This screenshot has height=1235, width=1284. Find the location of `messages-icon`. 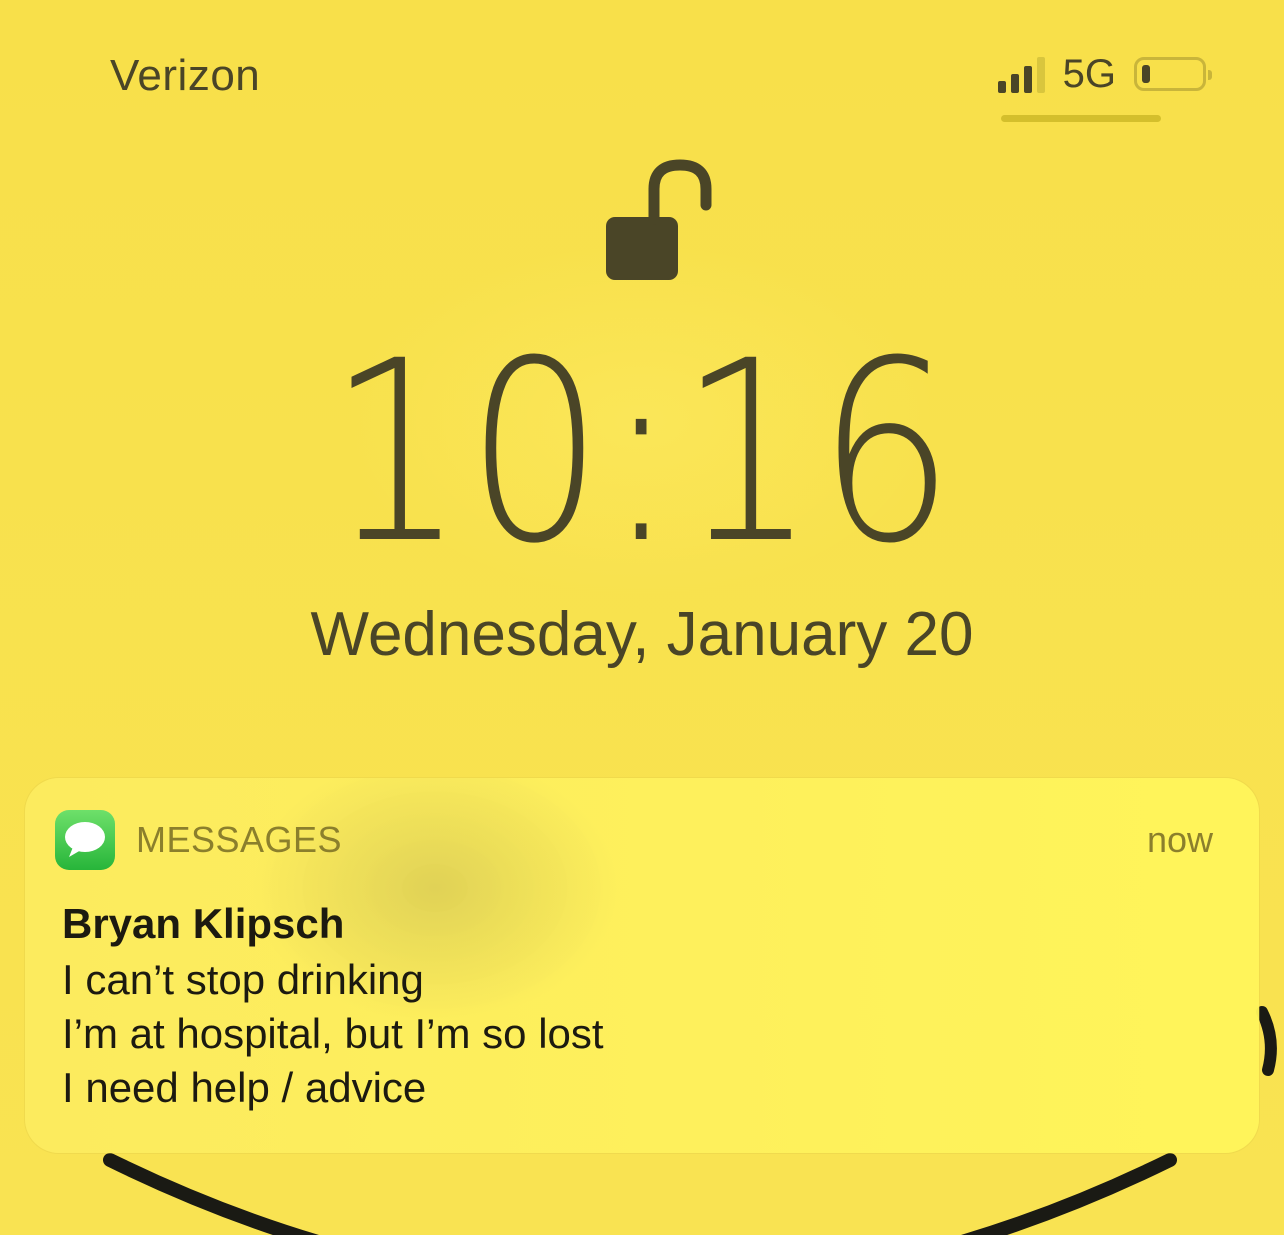

messages-icon is located at coordinates (85, 840).